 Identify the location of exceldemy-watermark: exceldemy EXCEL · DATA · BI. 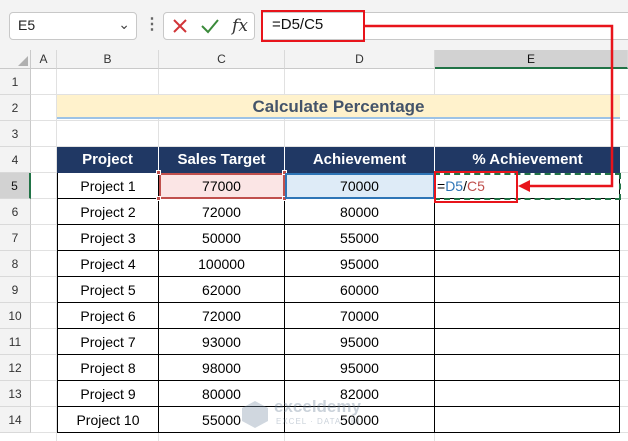
(315, 414).